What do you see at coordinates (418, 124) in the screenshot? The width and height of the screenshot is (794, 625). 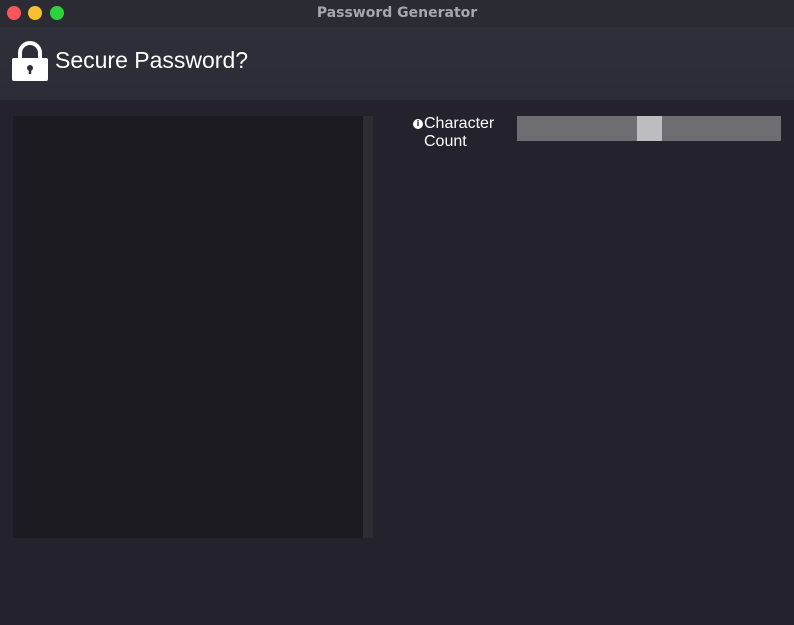 I see `info-icon: i` at bounding box center [418, 124].